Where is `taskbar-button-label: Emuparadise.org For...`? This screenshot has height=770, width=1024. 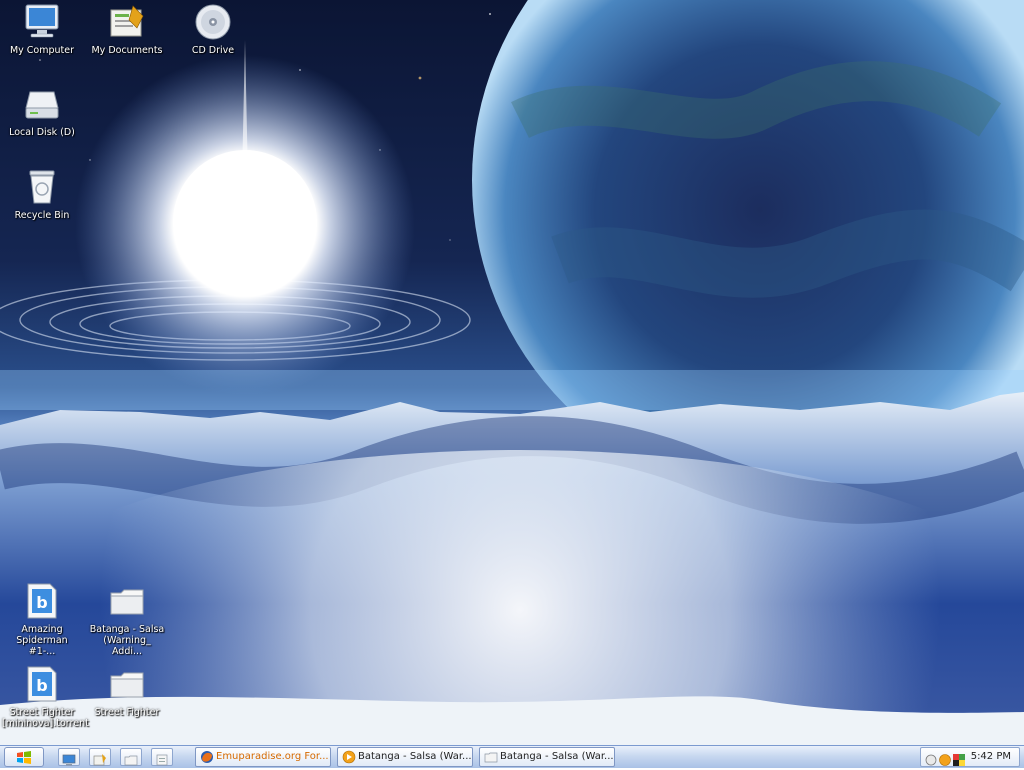 taskbar-button-label: Emuparadise.org For... is located at coordinates (272, 756).